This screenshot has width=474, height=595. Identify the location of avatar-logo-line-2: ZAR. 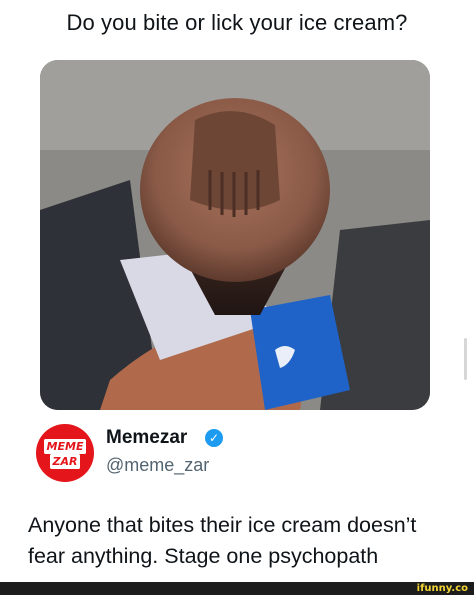
(65, 461).